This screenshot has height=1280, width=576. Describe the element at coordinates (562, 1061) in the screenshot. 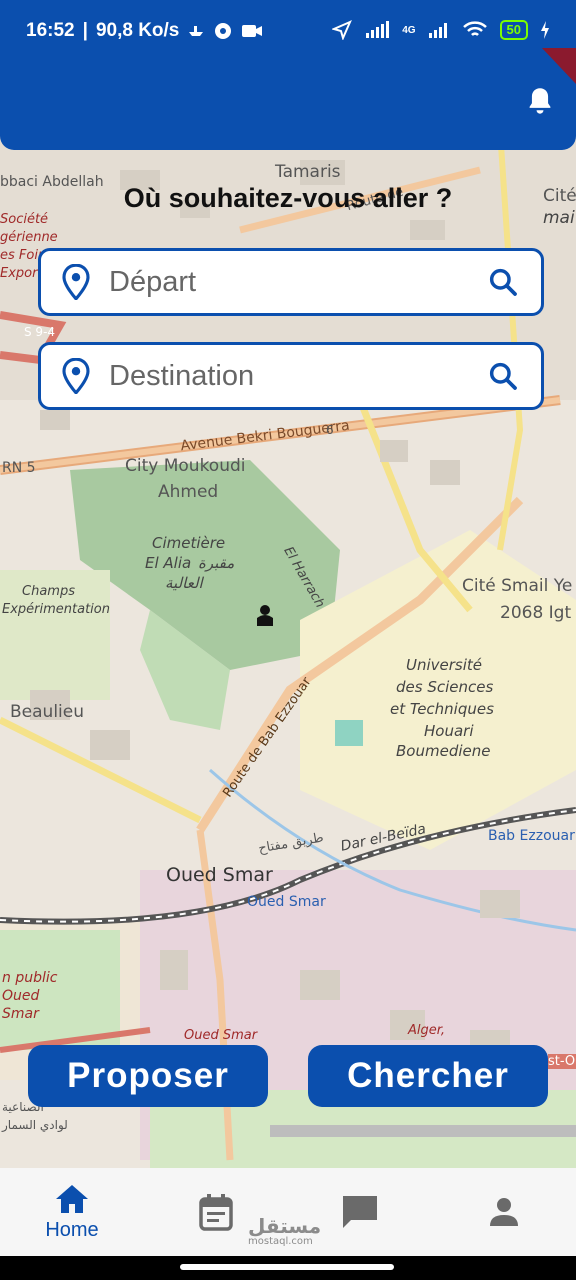

I see `map-label: st-Oue` at that location.